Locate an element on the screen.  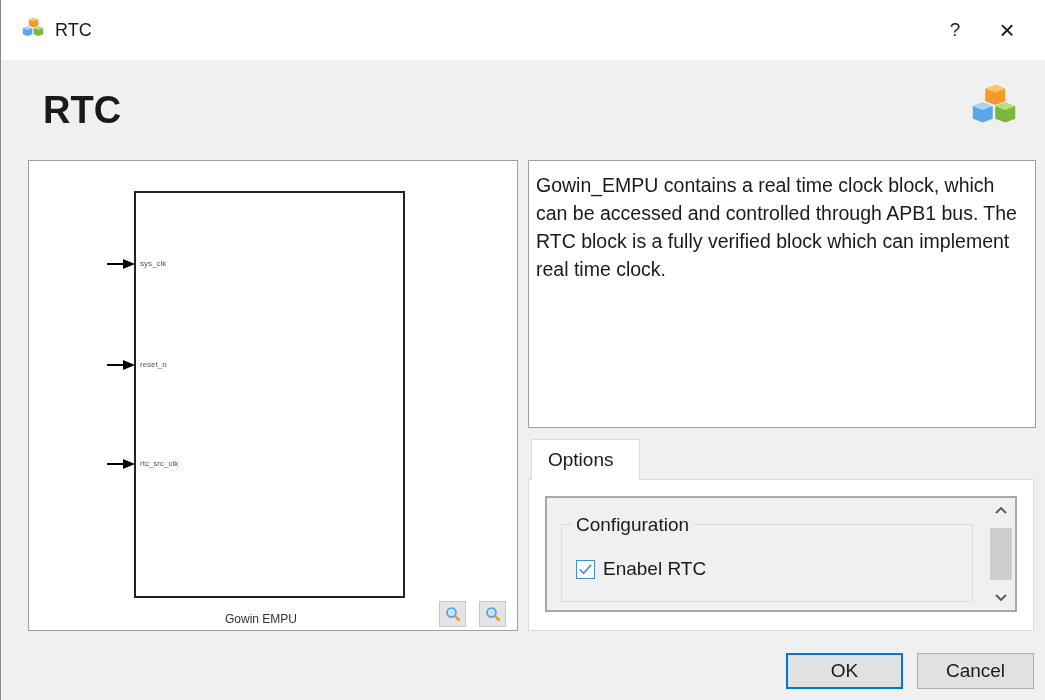
dialog-button: OK is located at coordinates (844, 671).